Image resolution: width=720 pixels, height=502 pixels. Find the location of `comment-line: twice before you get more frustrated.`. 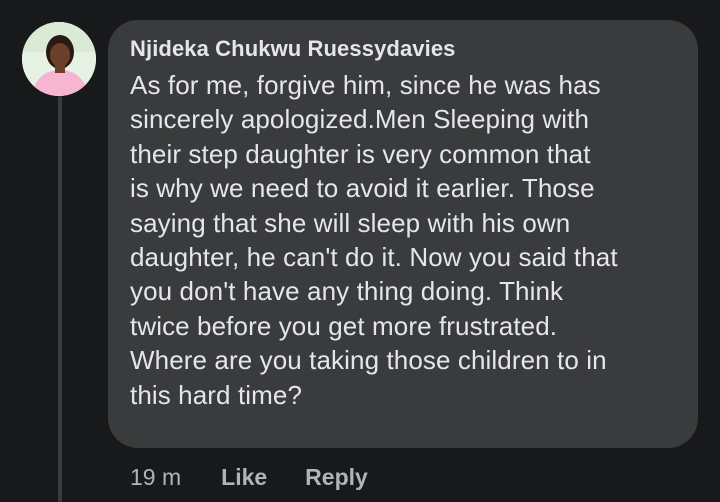

comment-line: twice before you get more frustrated. is located at coordinates (344, 325).